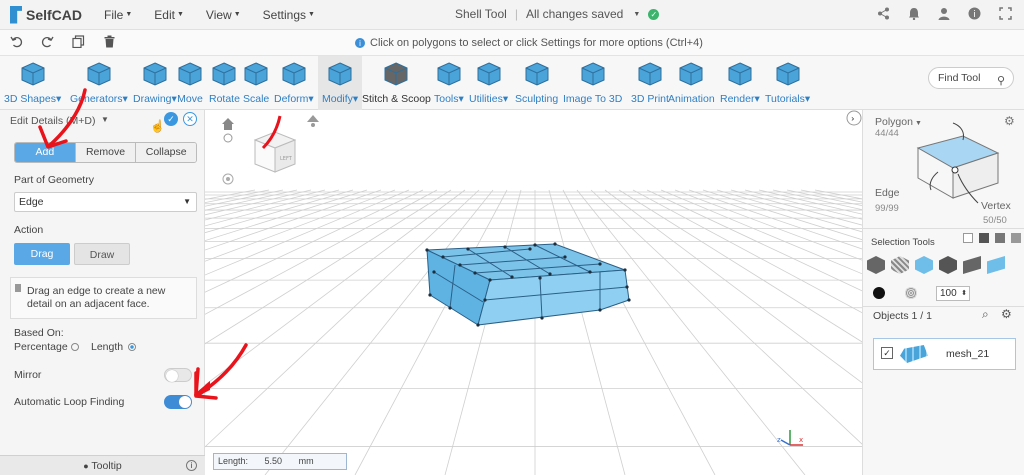  I want to click on select-box-icon, so click(968, 238).